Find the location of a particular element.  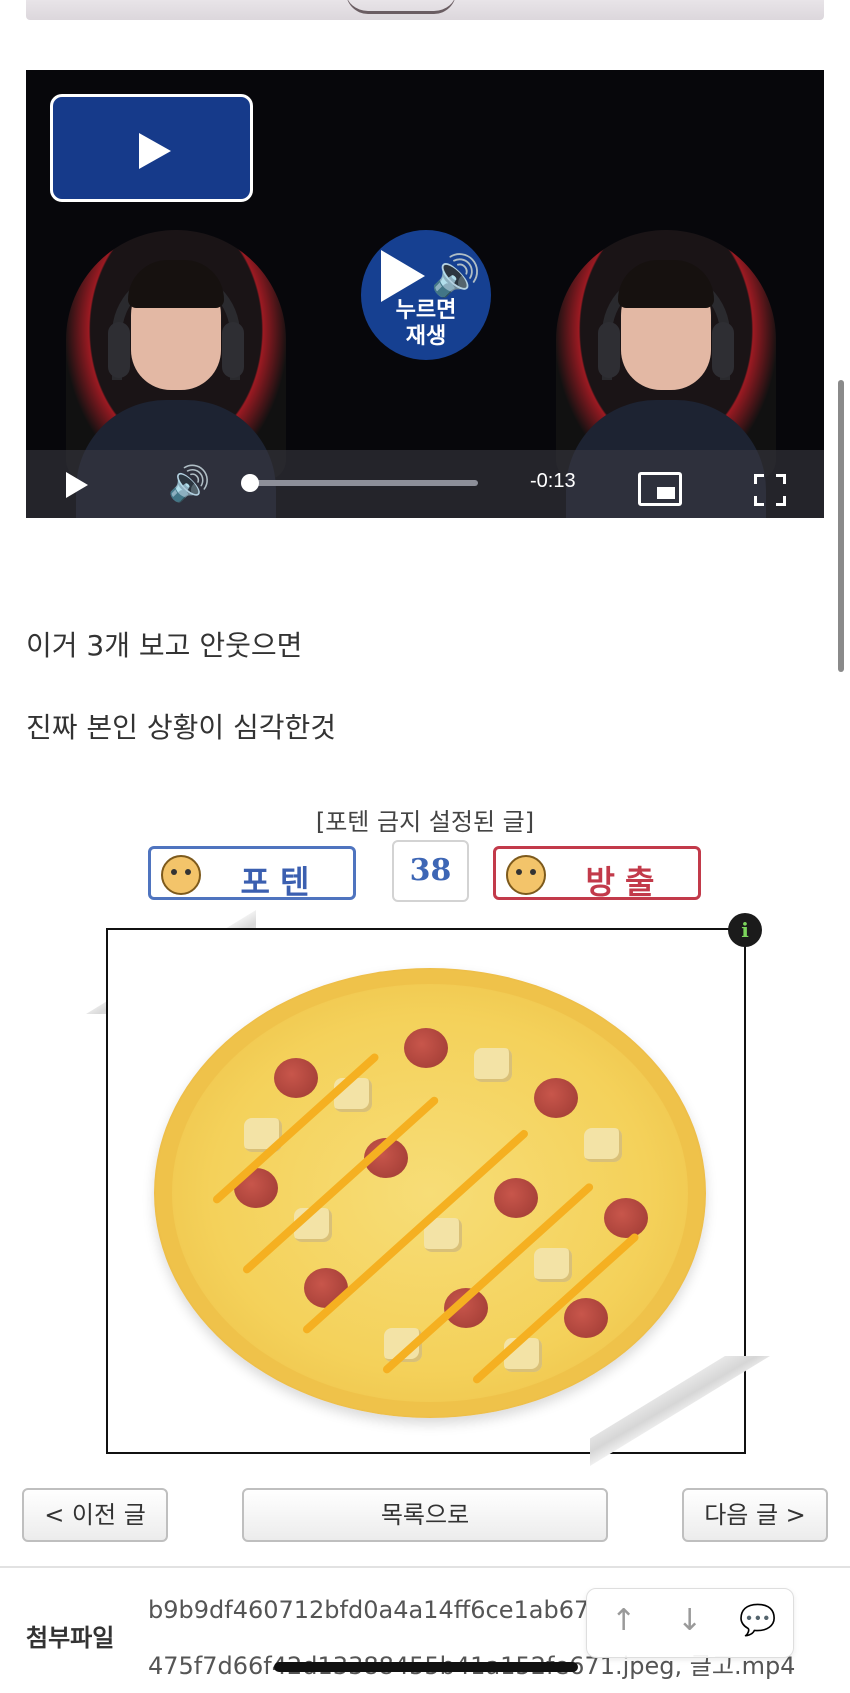

previous-post-button: < 이전 글 is located at coordinates (95, 1515).